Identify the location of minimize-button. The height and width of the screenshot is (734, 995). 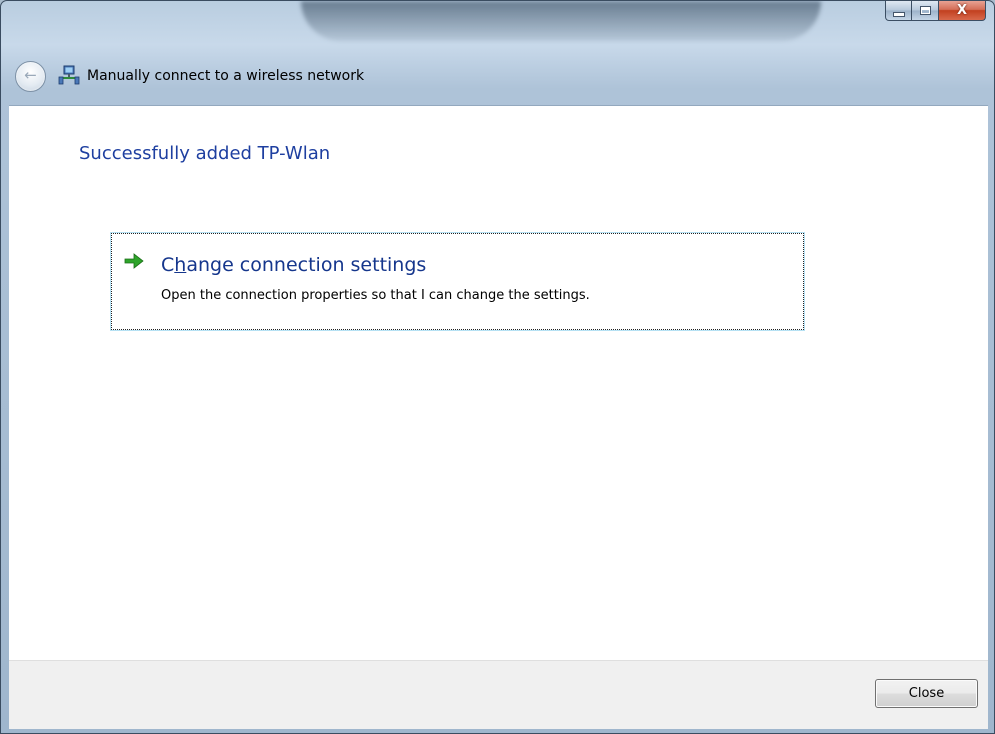
(898, 11).